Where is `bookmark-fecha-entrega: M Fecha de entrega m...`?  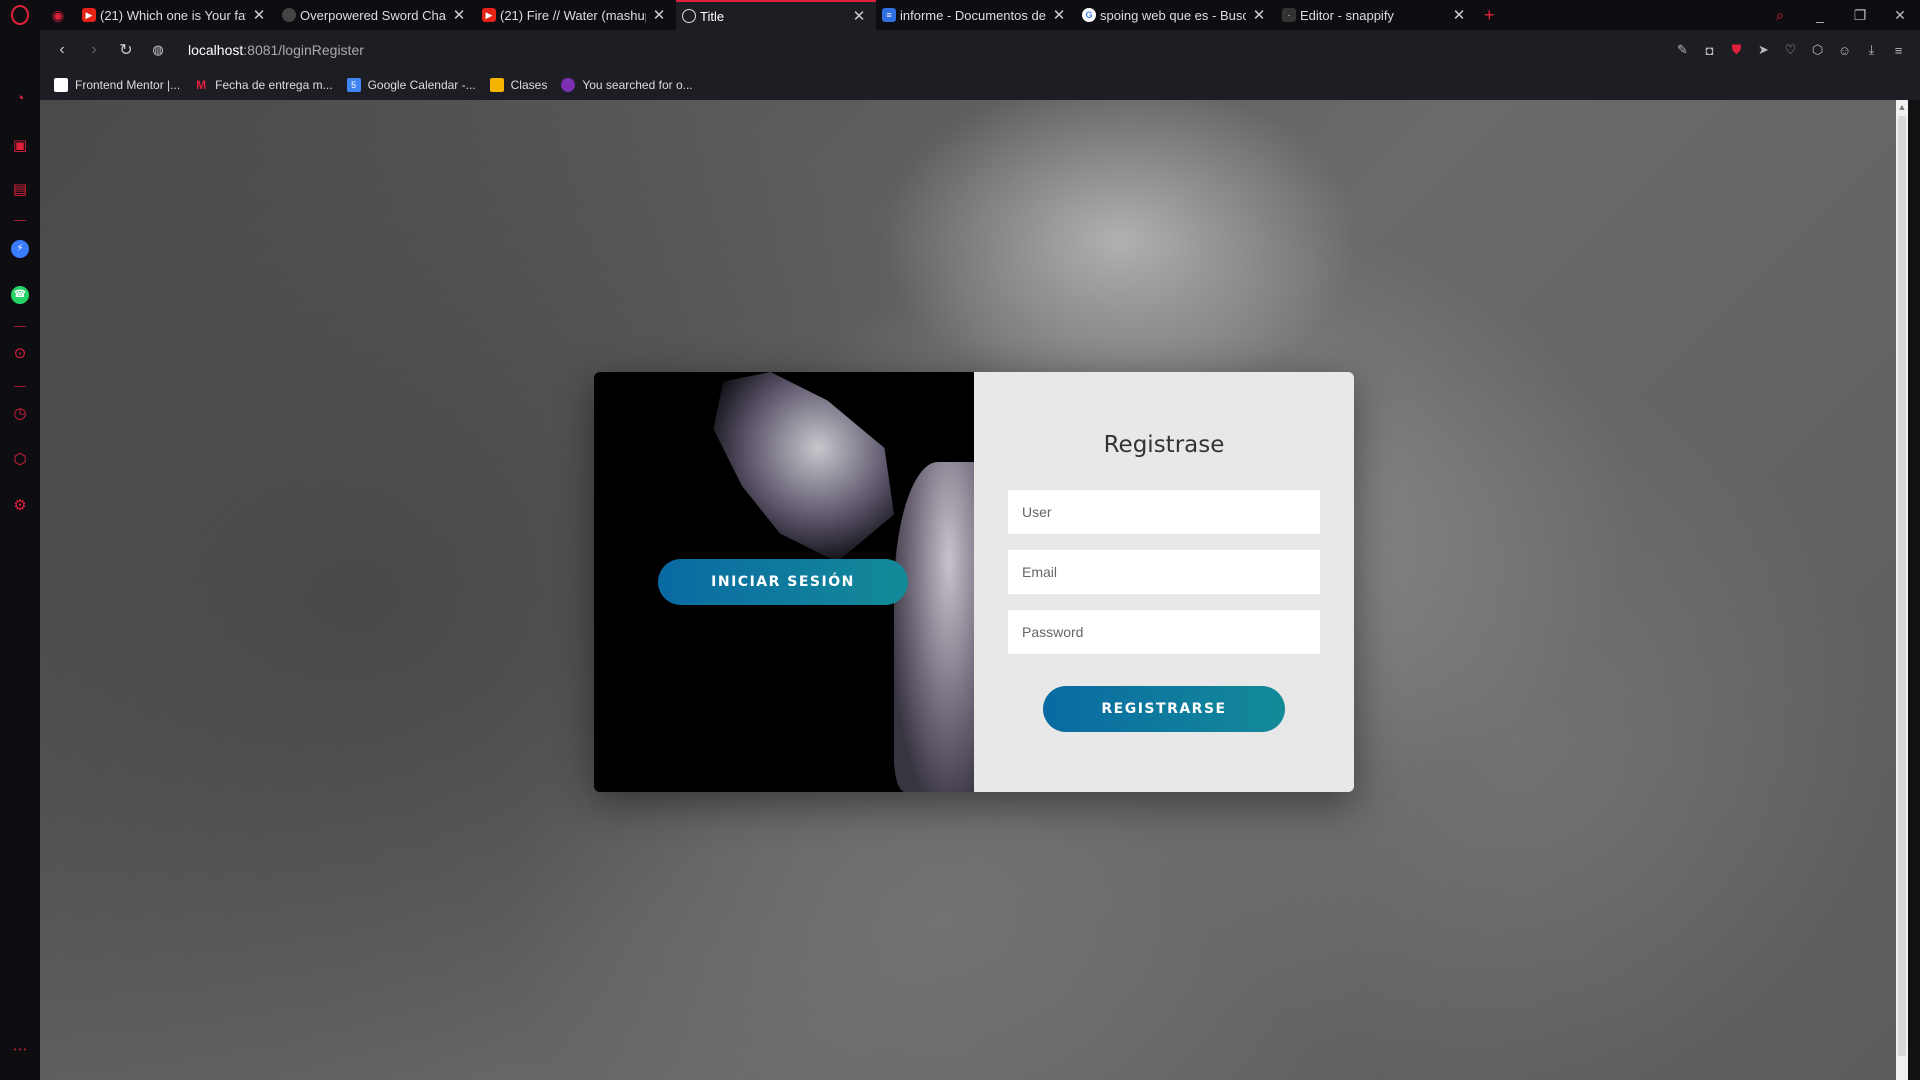
bookmark-fecha-entrega: M Fecha de entrega m... is located at coordinates (263, 85).